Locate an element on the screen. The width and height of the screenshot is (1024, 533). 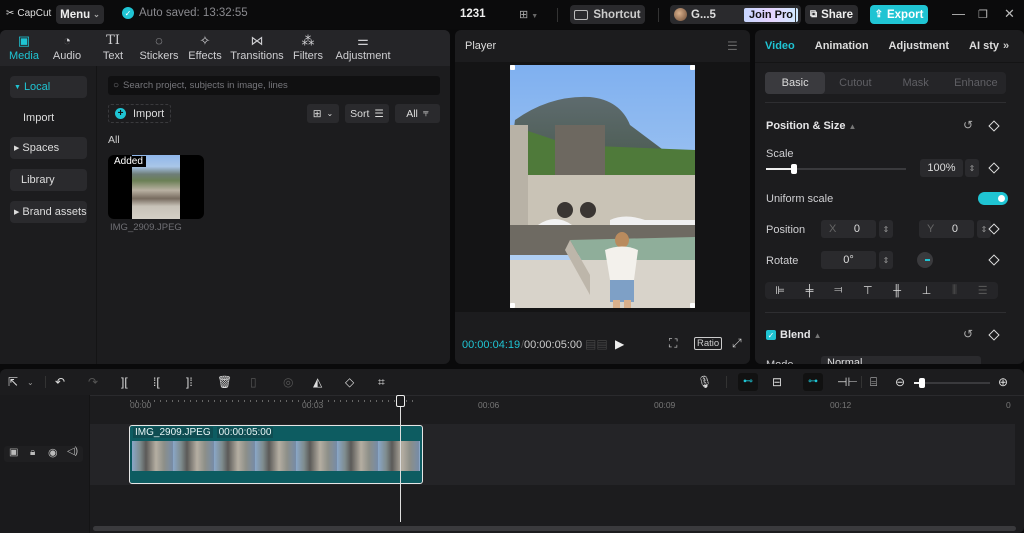
delete-icon: 🗑 is located at coordinates (224, 382).